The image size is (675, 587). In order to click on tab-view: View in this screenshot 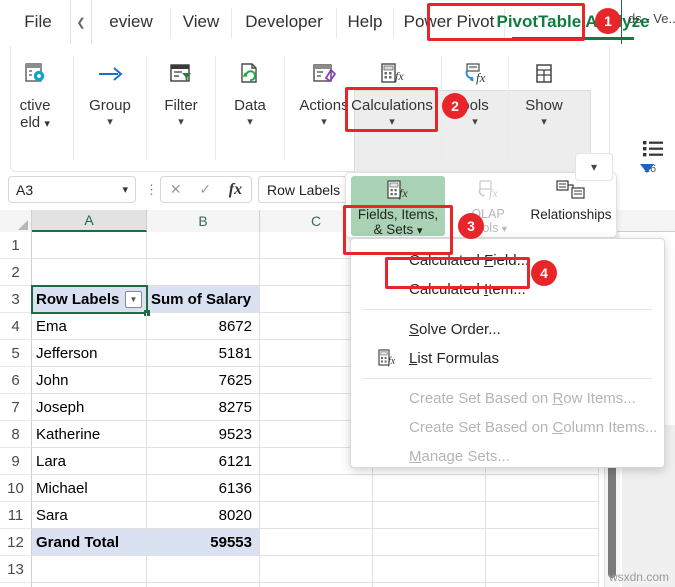, I will do `click(201, 22)`.